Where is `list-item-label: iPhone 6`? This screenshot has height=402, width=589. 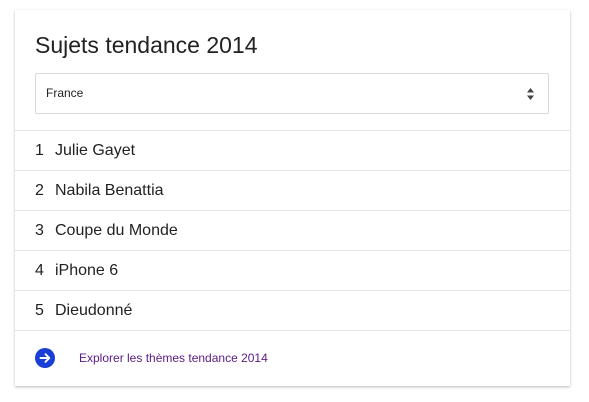 list-item-label: iPhone 6 is located at coordinates (87, 270).